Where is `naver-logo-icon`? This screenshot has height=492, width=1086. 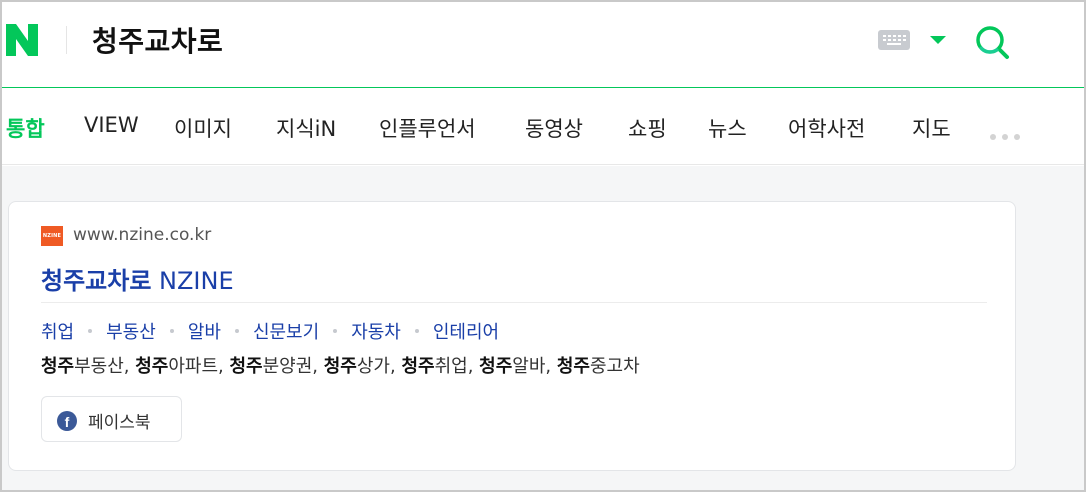 naver-logo-icon is located at coordinates (22, 40).